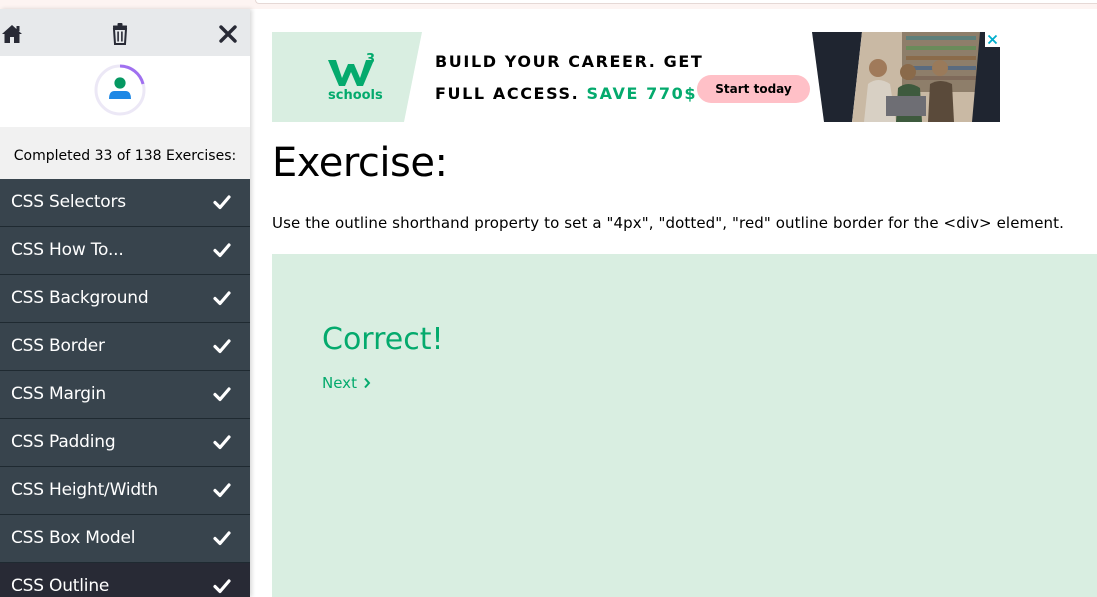  Describe the element at coordinates (73, 538) in the screenshot. I see `sidebar-item-label: CSS Box Model` at that location.